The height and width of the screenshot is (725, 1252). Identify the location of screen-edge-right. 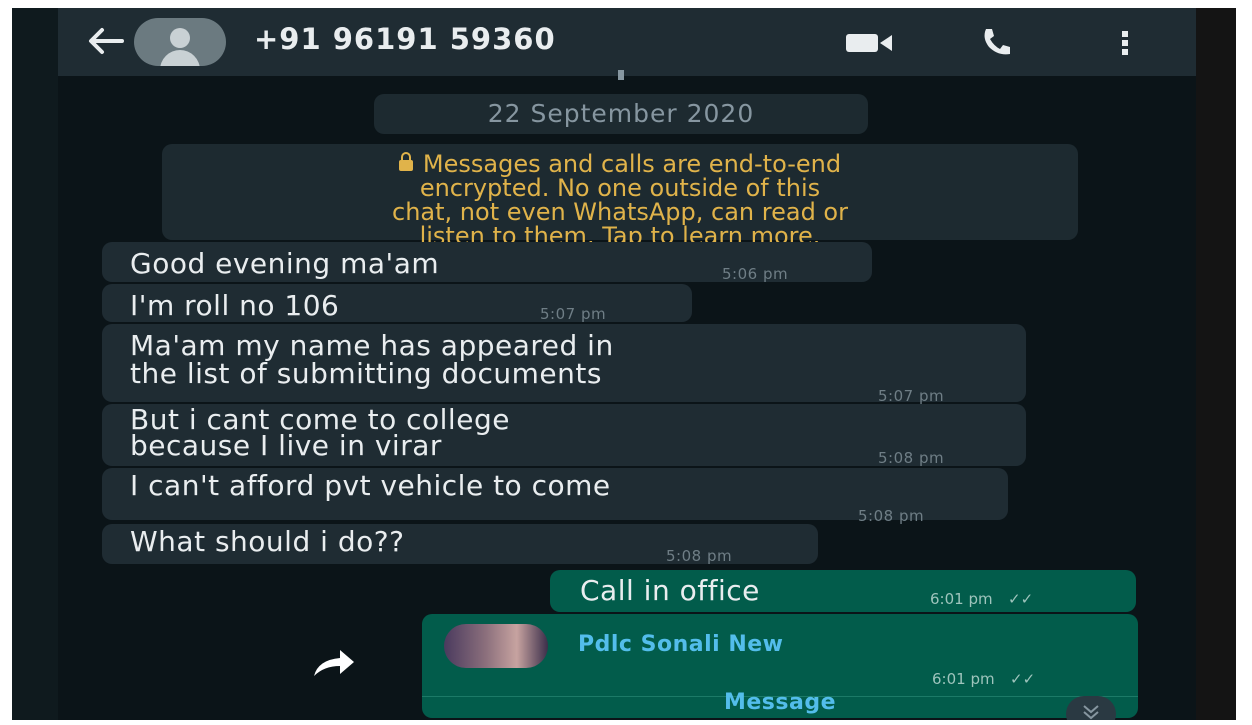
(1216, 364).